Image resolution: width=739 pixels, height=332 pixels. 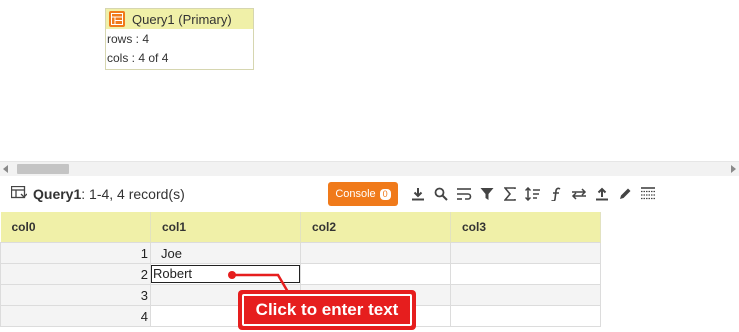 I want to click on query-node: Query1 (Primary) rows : 4 cols : 4 of 4, so click(x=179, y=39).